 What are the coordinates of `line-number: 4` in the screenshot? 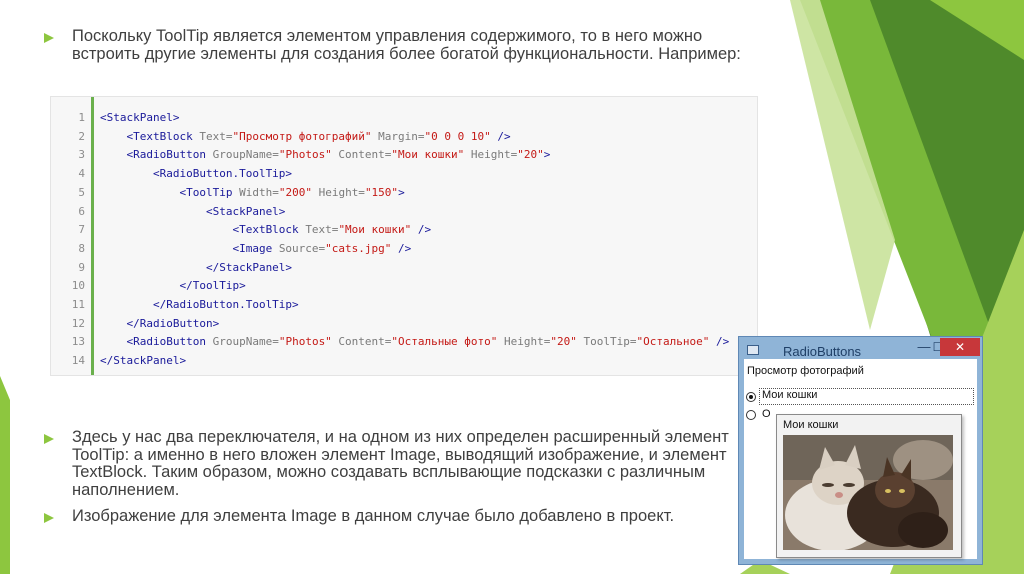 It's located at (81, 174).